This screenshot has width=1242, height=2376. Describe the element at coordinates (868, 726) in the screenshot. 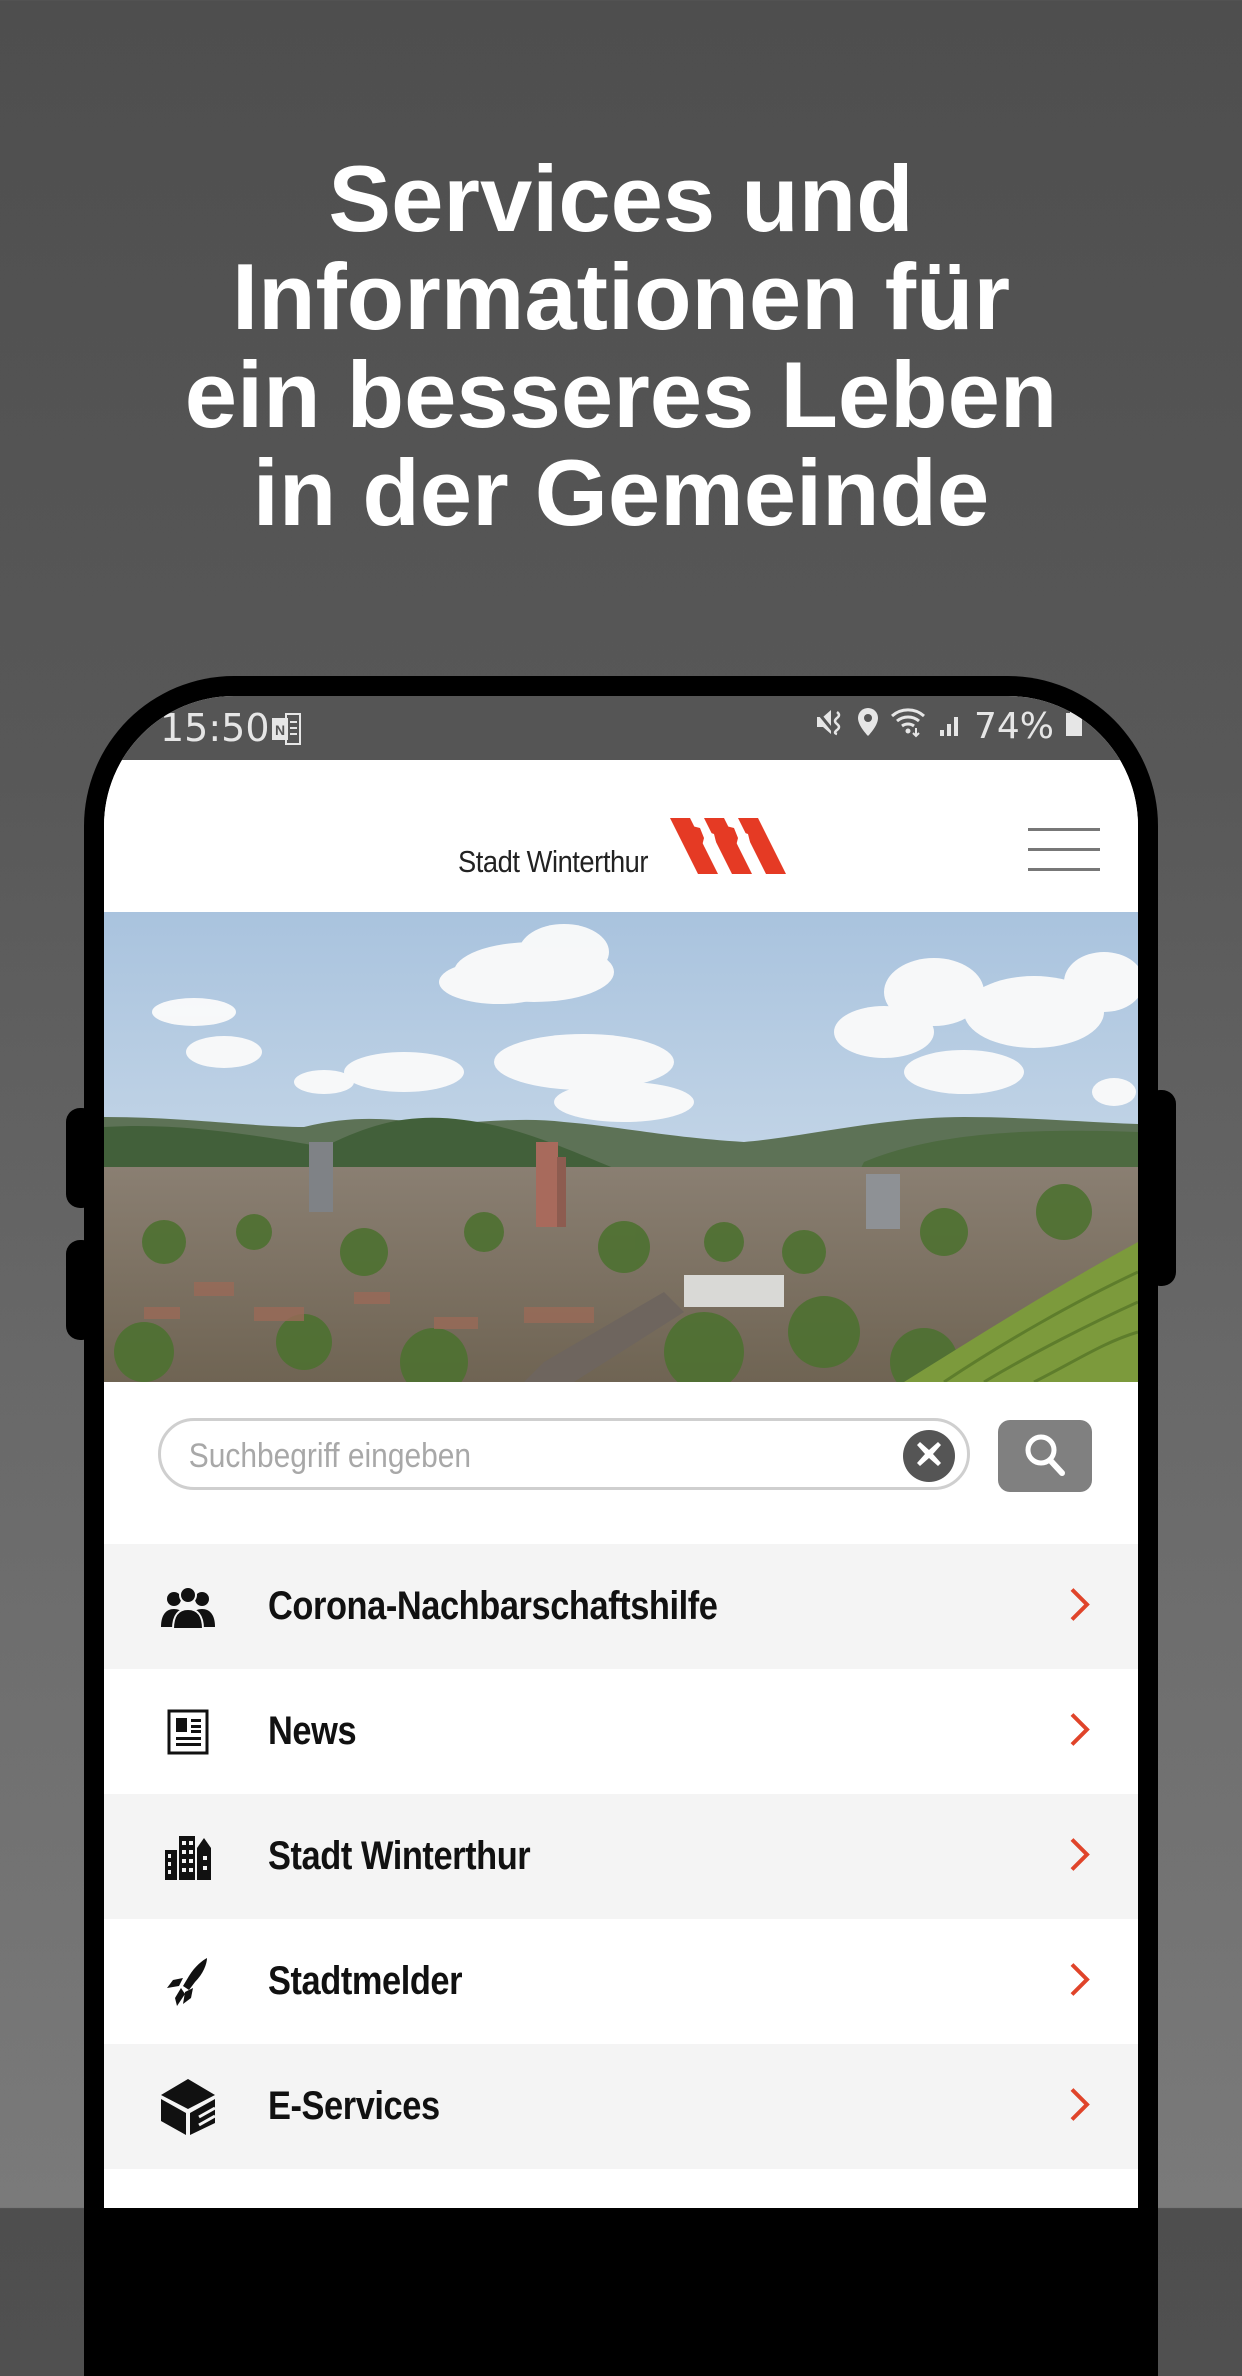

I see `location-icon` at that location.